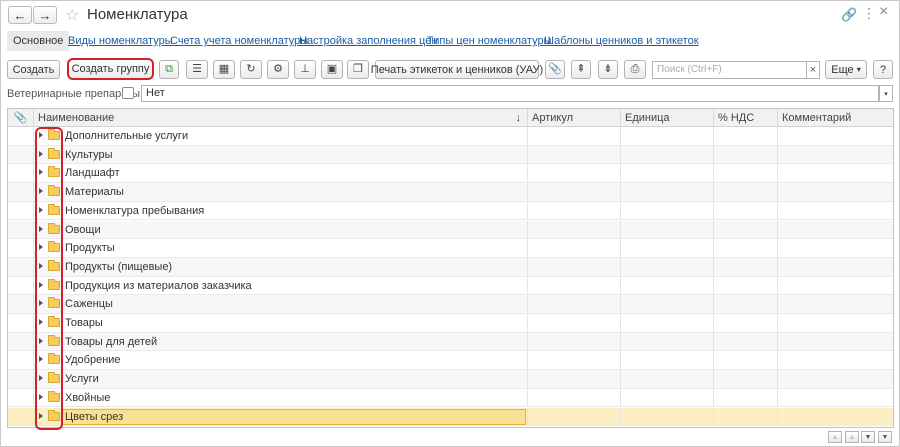  What do you see at coordinates (518, 118) in the screenshot?
I see `sort-down-icon: ↓` at bounding box center [518, 118].